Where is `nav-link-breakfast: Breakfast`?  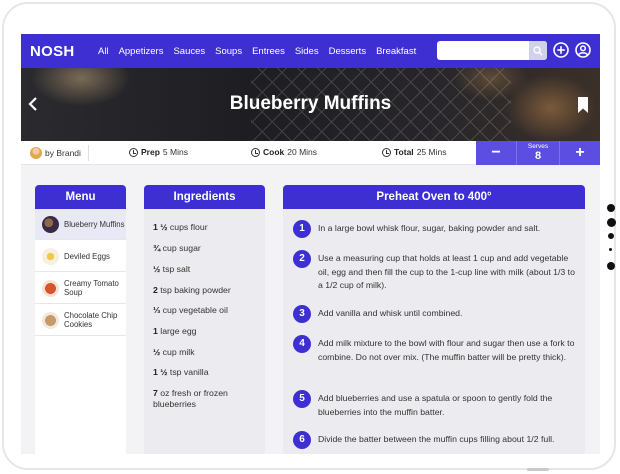
nav-link-breakfast: Breakfast is located at coordinates (396, 51).